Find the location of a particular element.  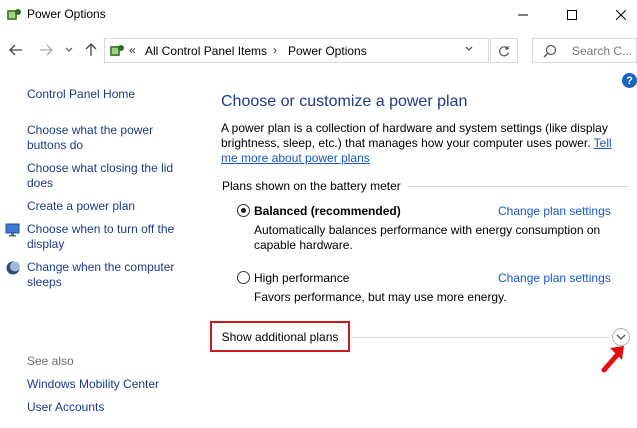

sidebar-item-power-buttons: Choose what the power buttons do is located at coordinates (107, 138).